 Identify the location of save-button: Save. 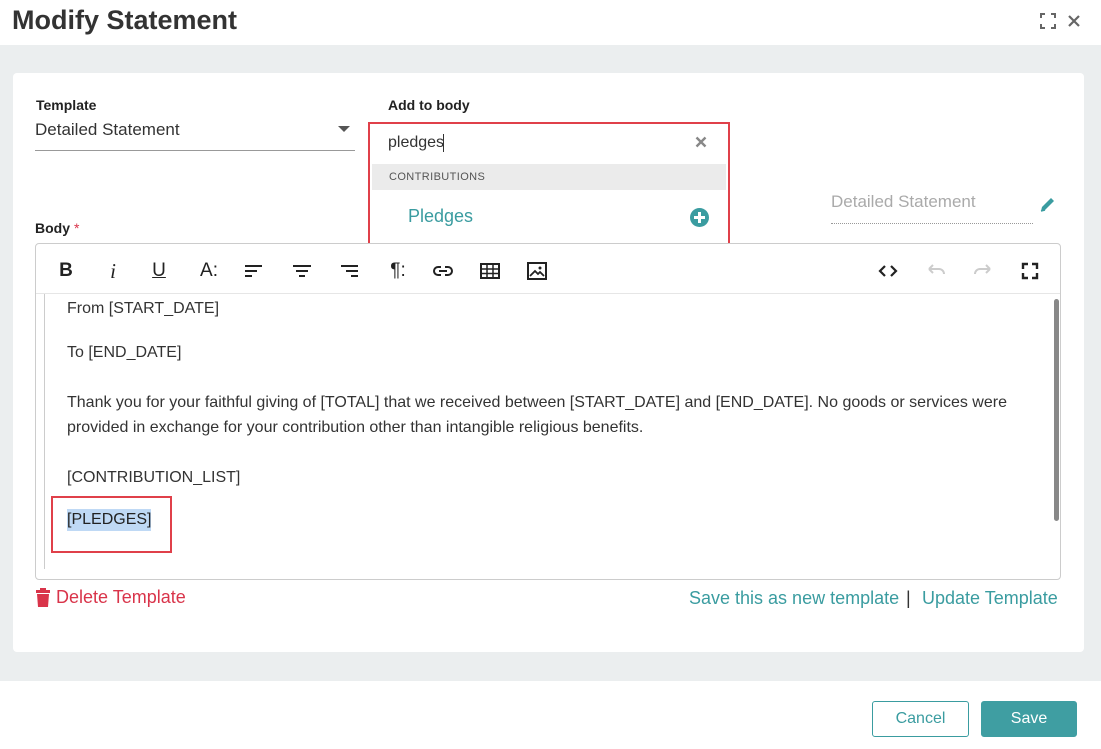
(1029, 719).